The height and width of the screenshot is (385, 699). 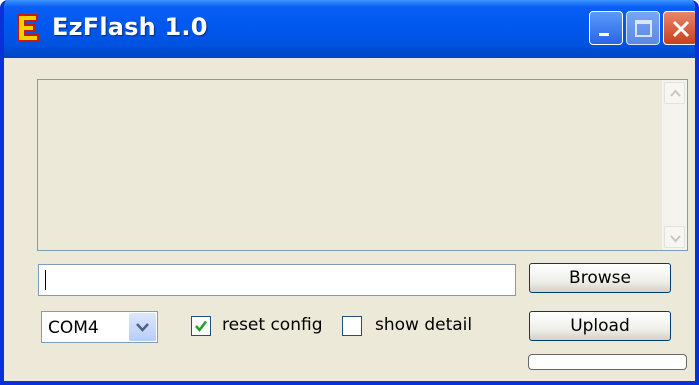 What do you see at coordinates (349, 29) in the screenshot?
I see `title-bar: EzFlash 1.0` at bounding box center [349, 29].